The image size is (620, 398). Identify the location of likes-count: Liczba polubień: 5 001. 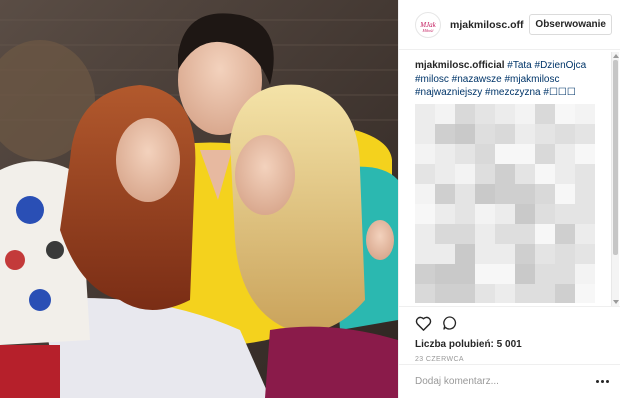
(510, 344).